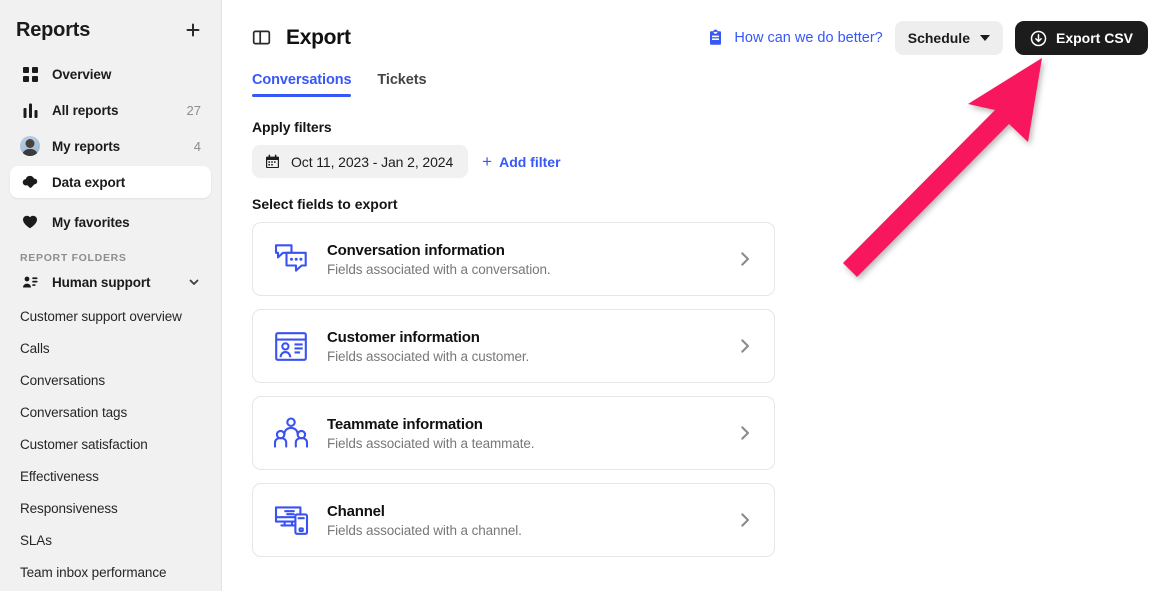 The width and height of the screenshot is (1162, 591). What do you see at coordinates (110, 316) in the screenshot?
I see `sidebar-subitem-customer-support-overview: Customer support overview` at bounding box center [110, 316].